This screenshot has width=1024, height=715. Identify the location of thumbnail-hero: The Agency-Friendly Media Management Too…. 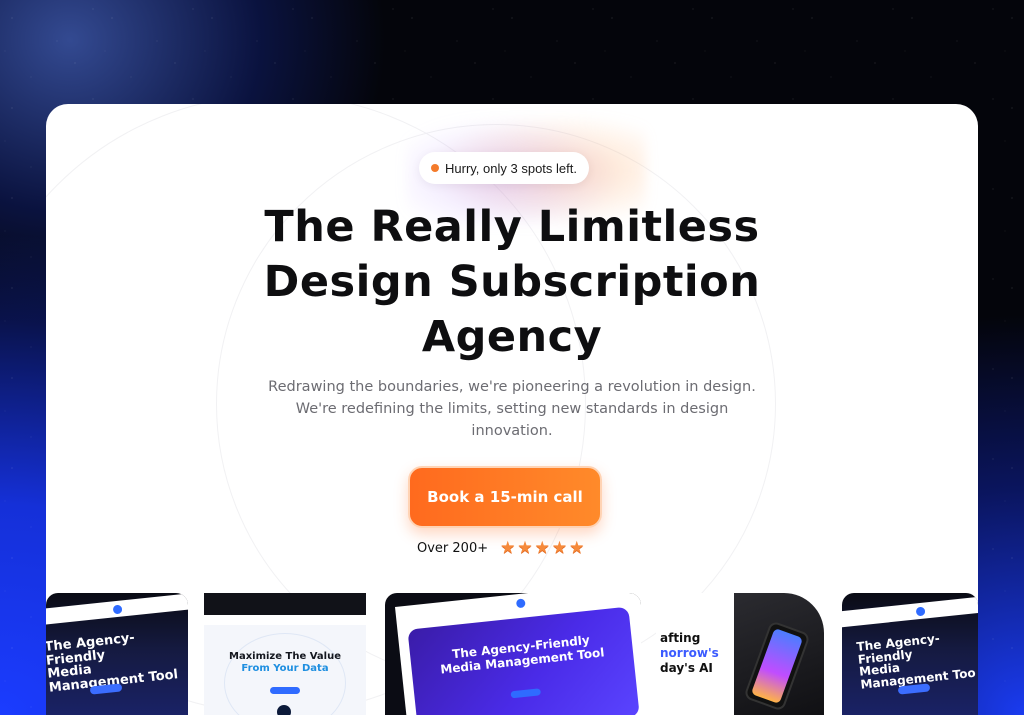
(523, 660).